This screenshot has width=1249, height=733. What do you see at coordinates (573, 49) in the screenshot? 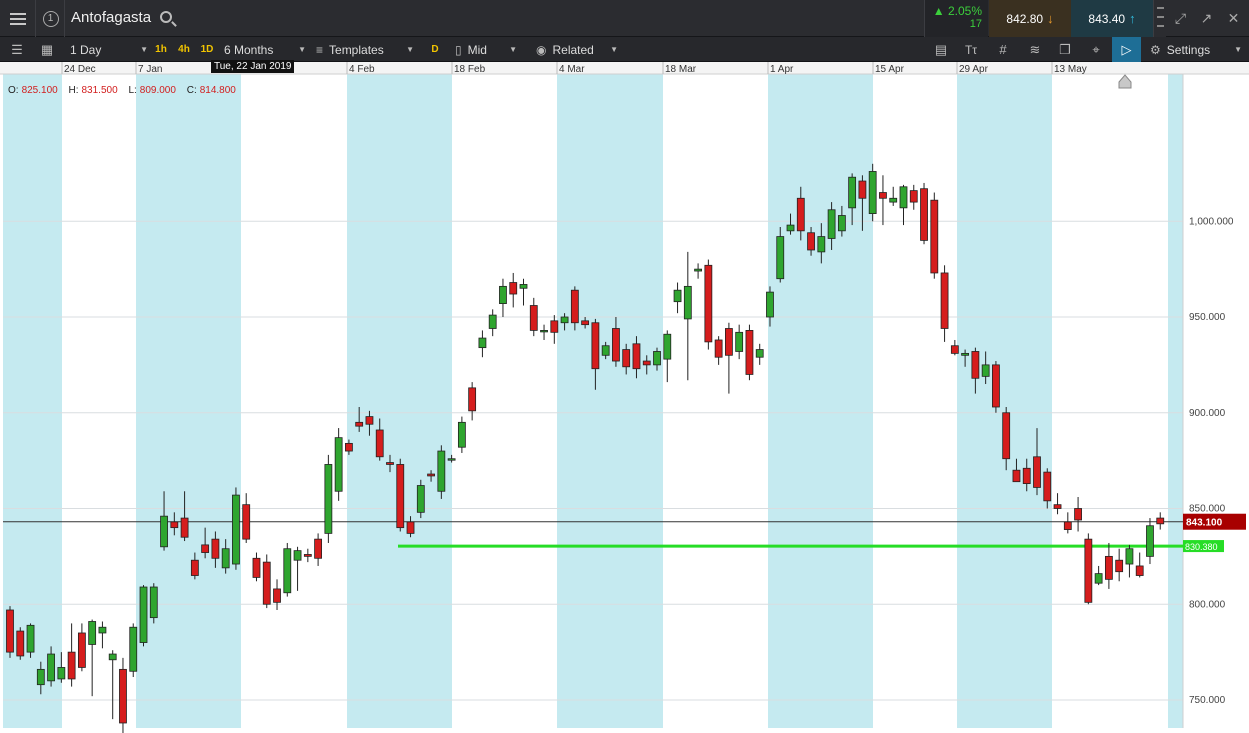
I see `related-label: Related` at bounding box center [573, 49].